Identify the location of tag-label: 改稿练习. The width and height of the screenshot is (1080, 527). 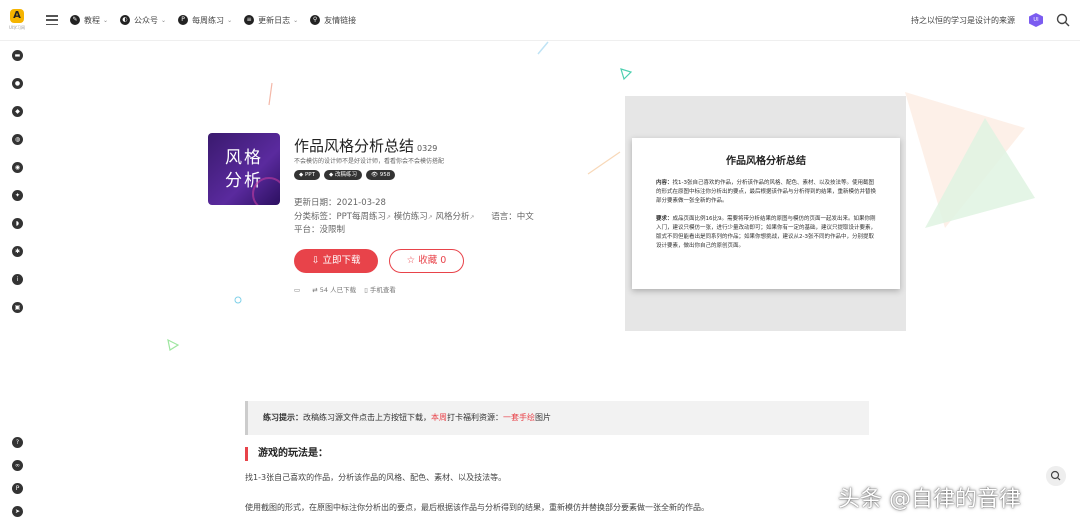
(345, 175).